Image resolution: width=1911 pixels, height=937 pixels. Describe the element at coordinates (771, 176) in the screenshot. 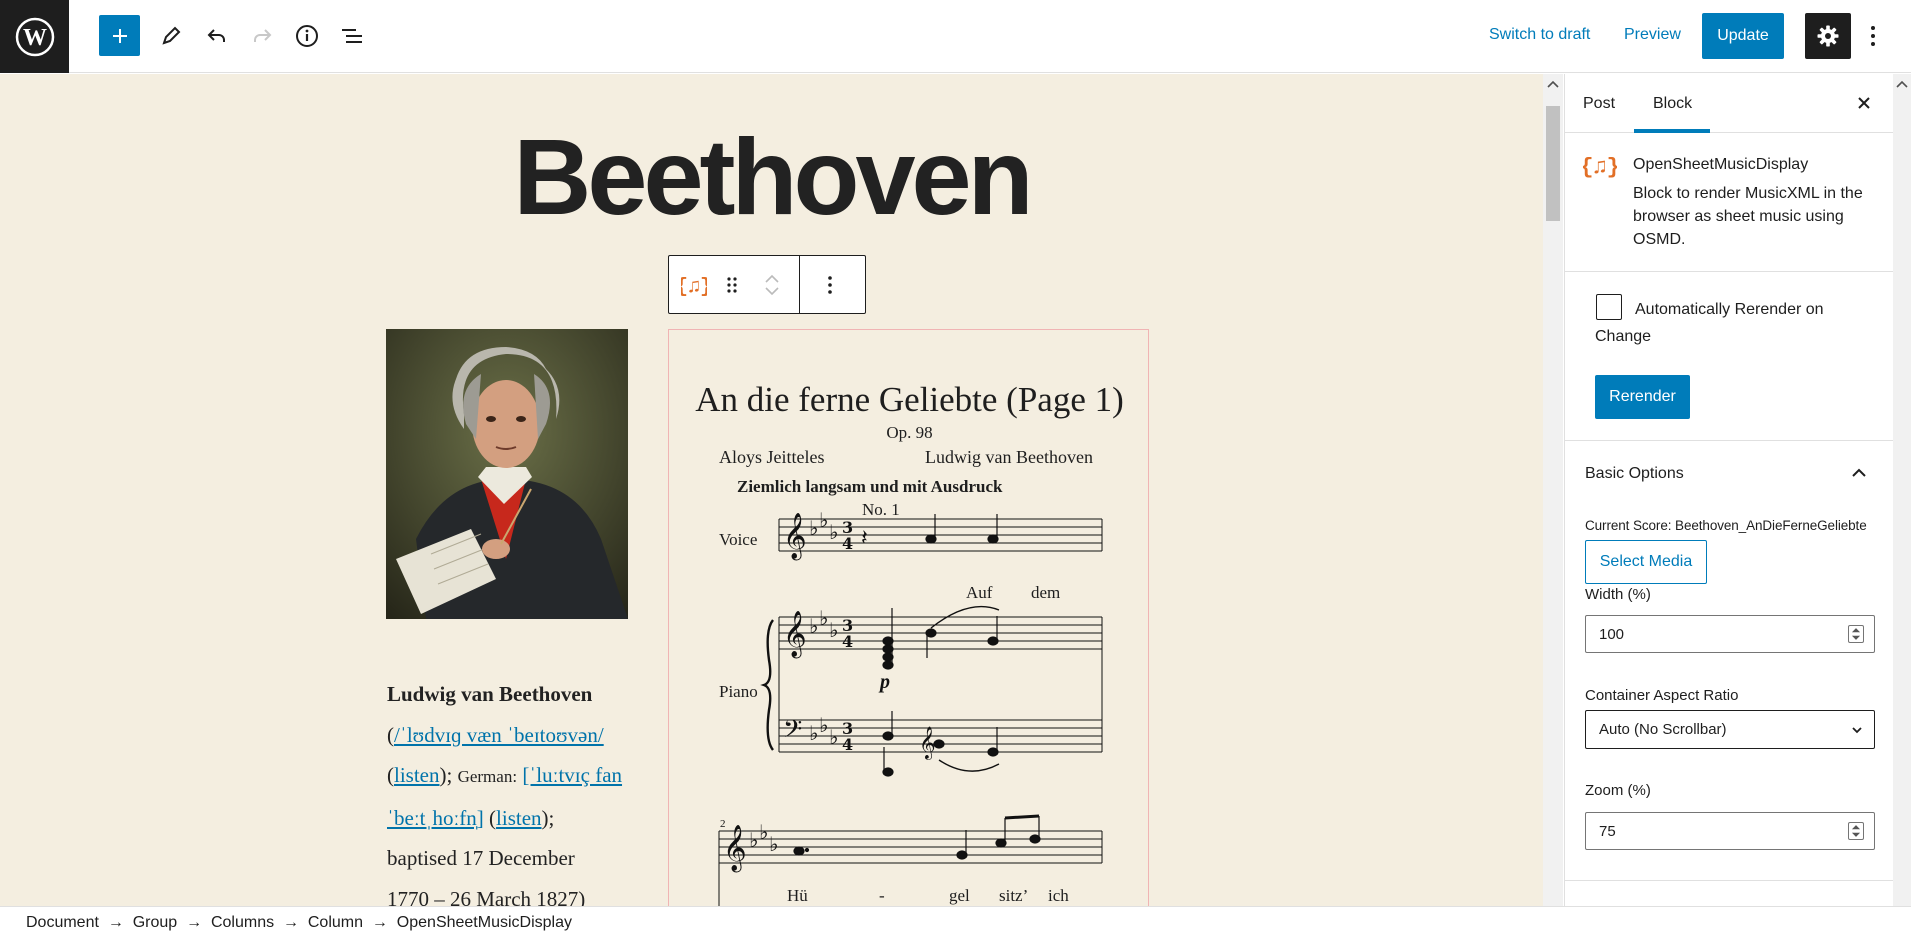

I see `post-title: Beethoven` at that location.